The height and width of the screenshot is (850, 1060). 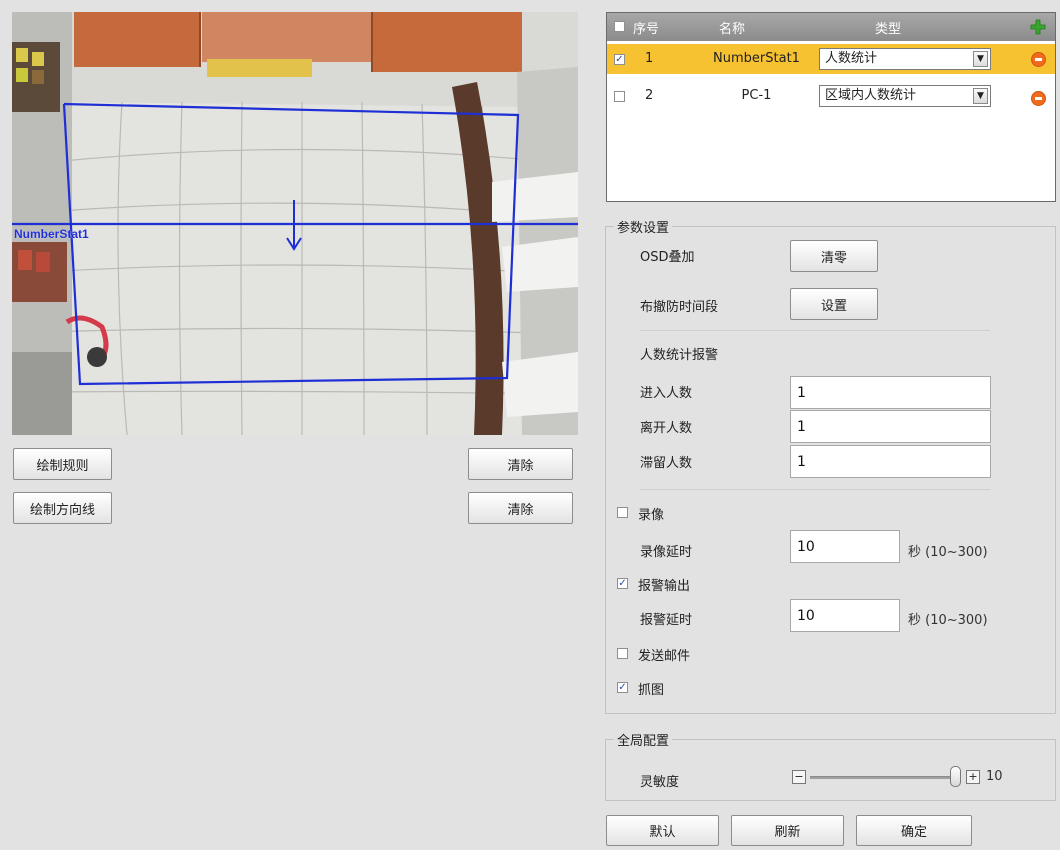 What do you see at coordinates (756, 95) in the screenshot?
I see `row-name: PC-1` at bounding box center [756, 95].